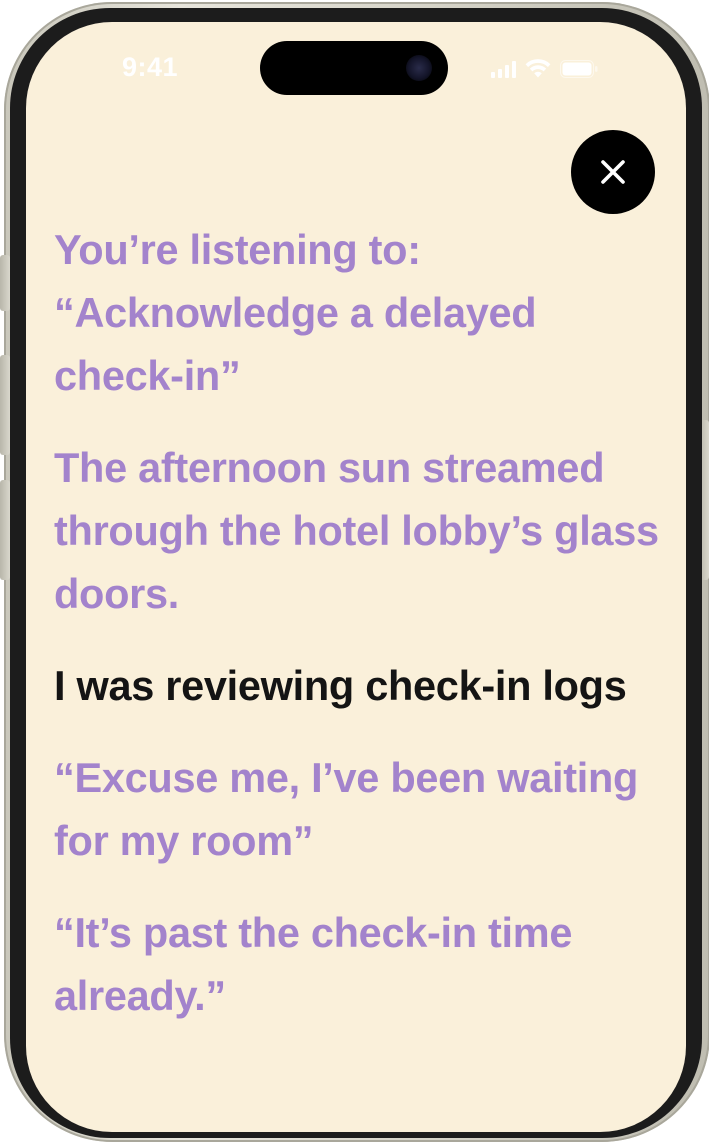 This screenshot has height=1142, width=709. Describe the element at coordinates (419, 68) in the screenshot. I see `front-camera` at that location.